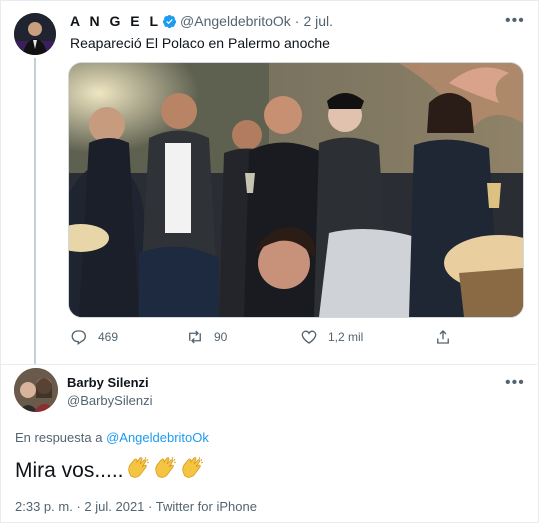  Describe the element at coordinates (114, 506) in the screenshot. I see `reply-date: 2 jul. 2021` at that location.